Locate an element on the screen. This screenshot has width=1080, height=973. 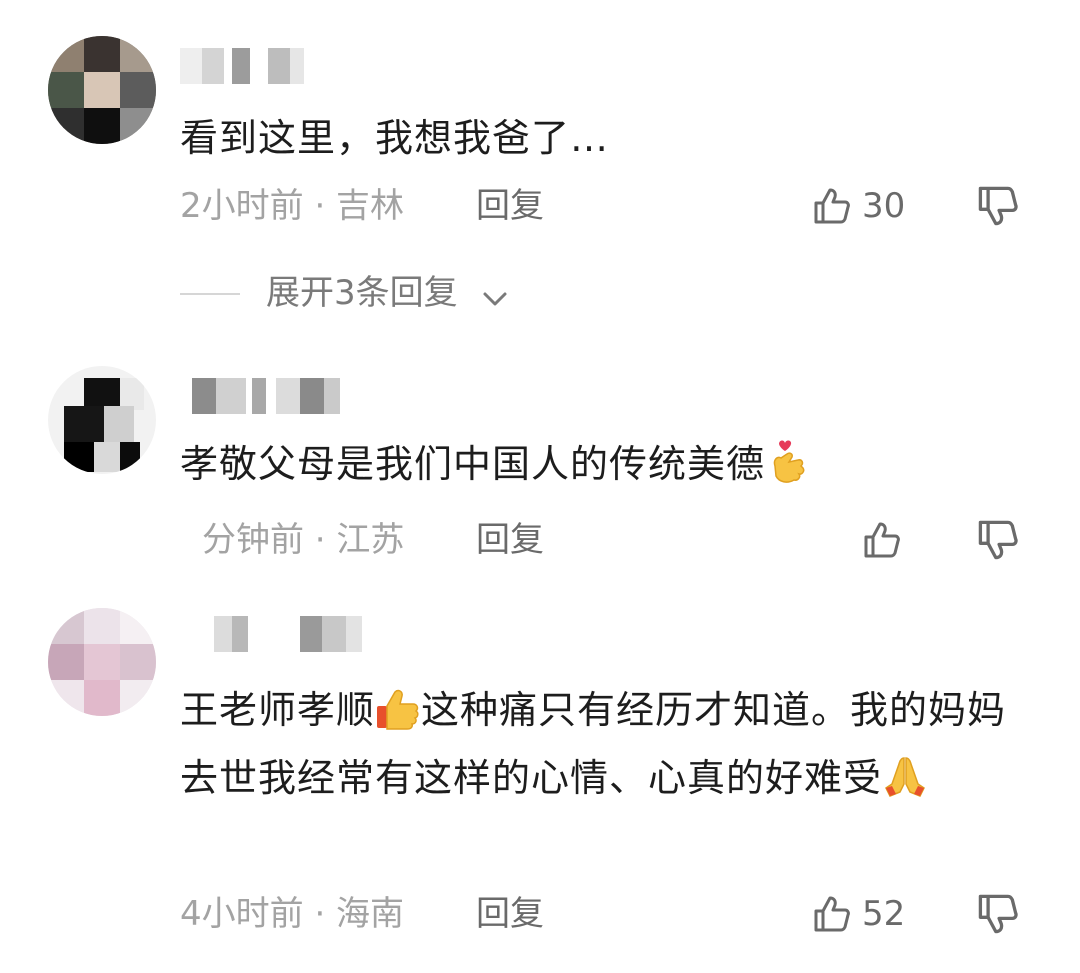
comment-time-location: 2小时前 · 吉林 is located at coordinates (292, 206).